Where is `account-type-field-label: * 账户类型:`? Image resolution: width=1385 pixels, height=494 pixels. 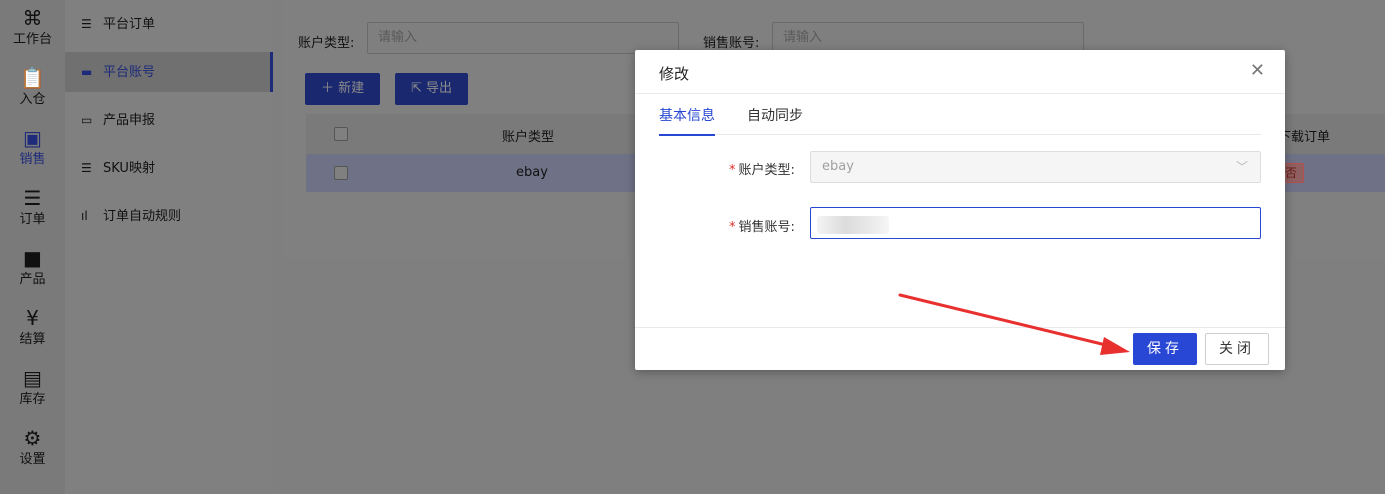
account-type-field-label: * 账户类型: is located at coordinates (762, 168).